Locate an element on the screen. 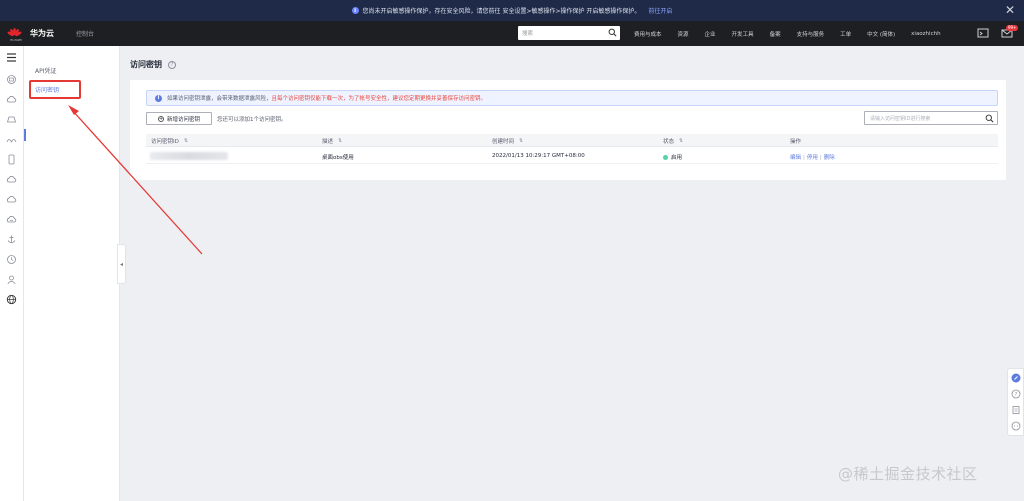 The width and height of the screenshot is (1024, 501). column-status: 状态 ⇅ is located at coordinates (673, 141).